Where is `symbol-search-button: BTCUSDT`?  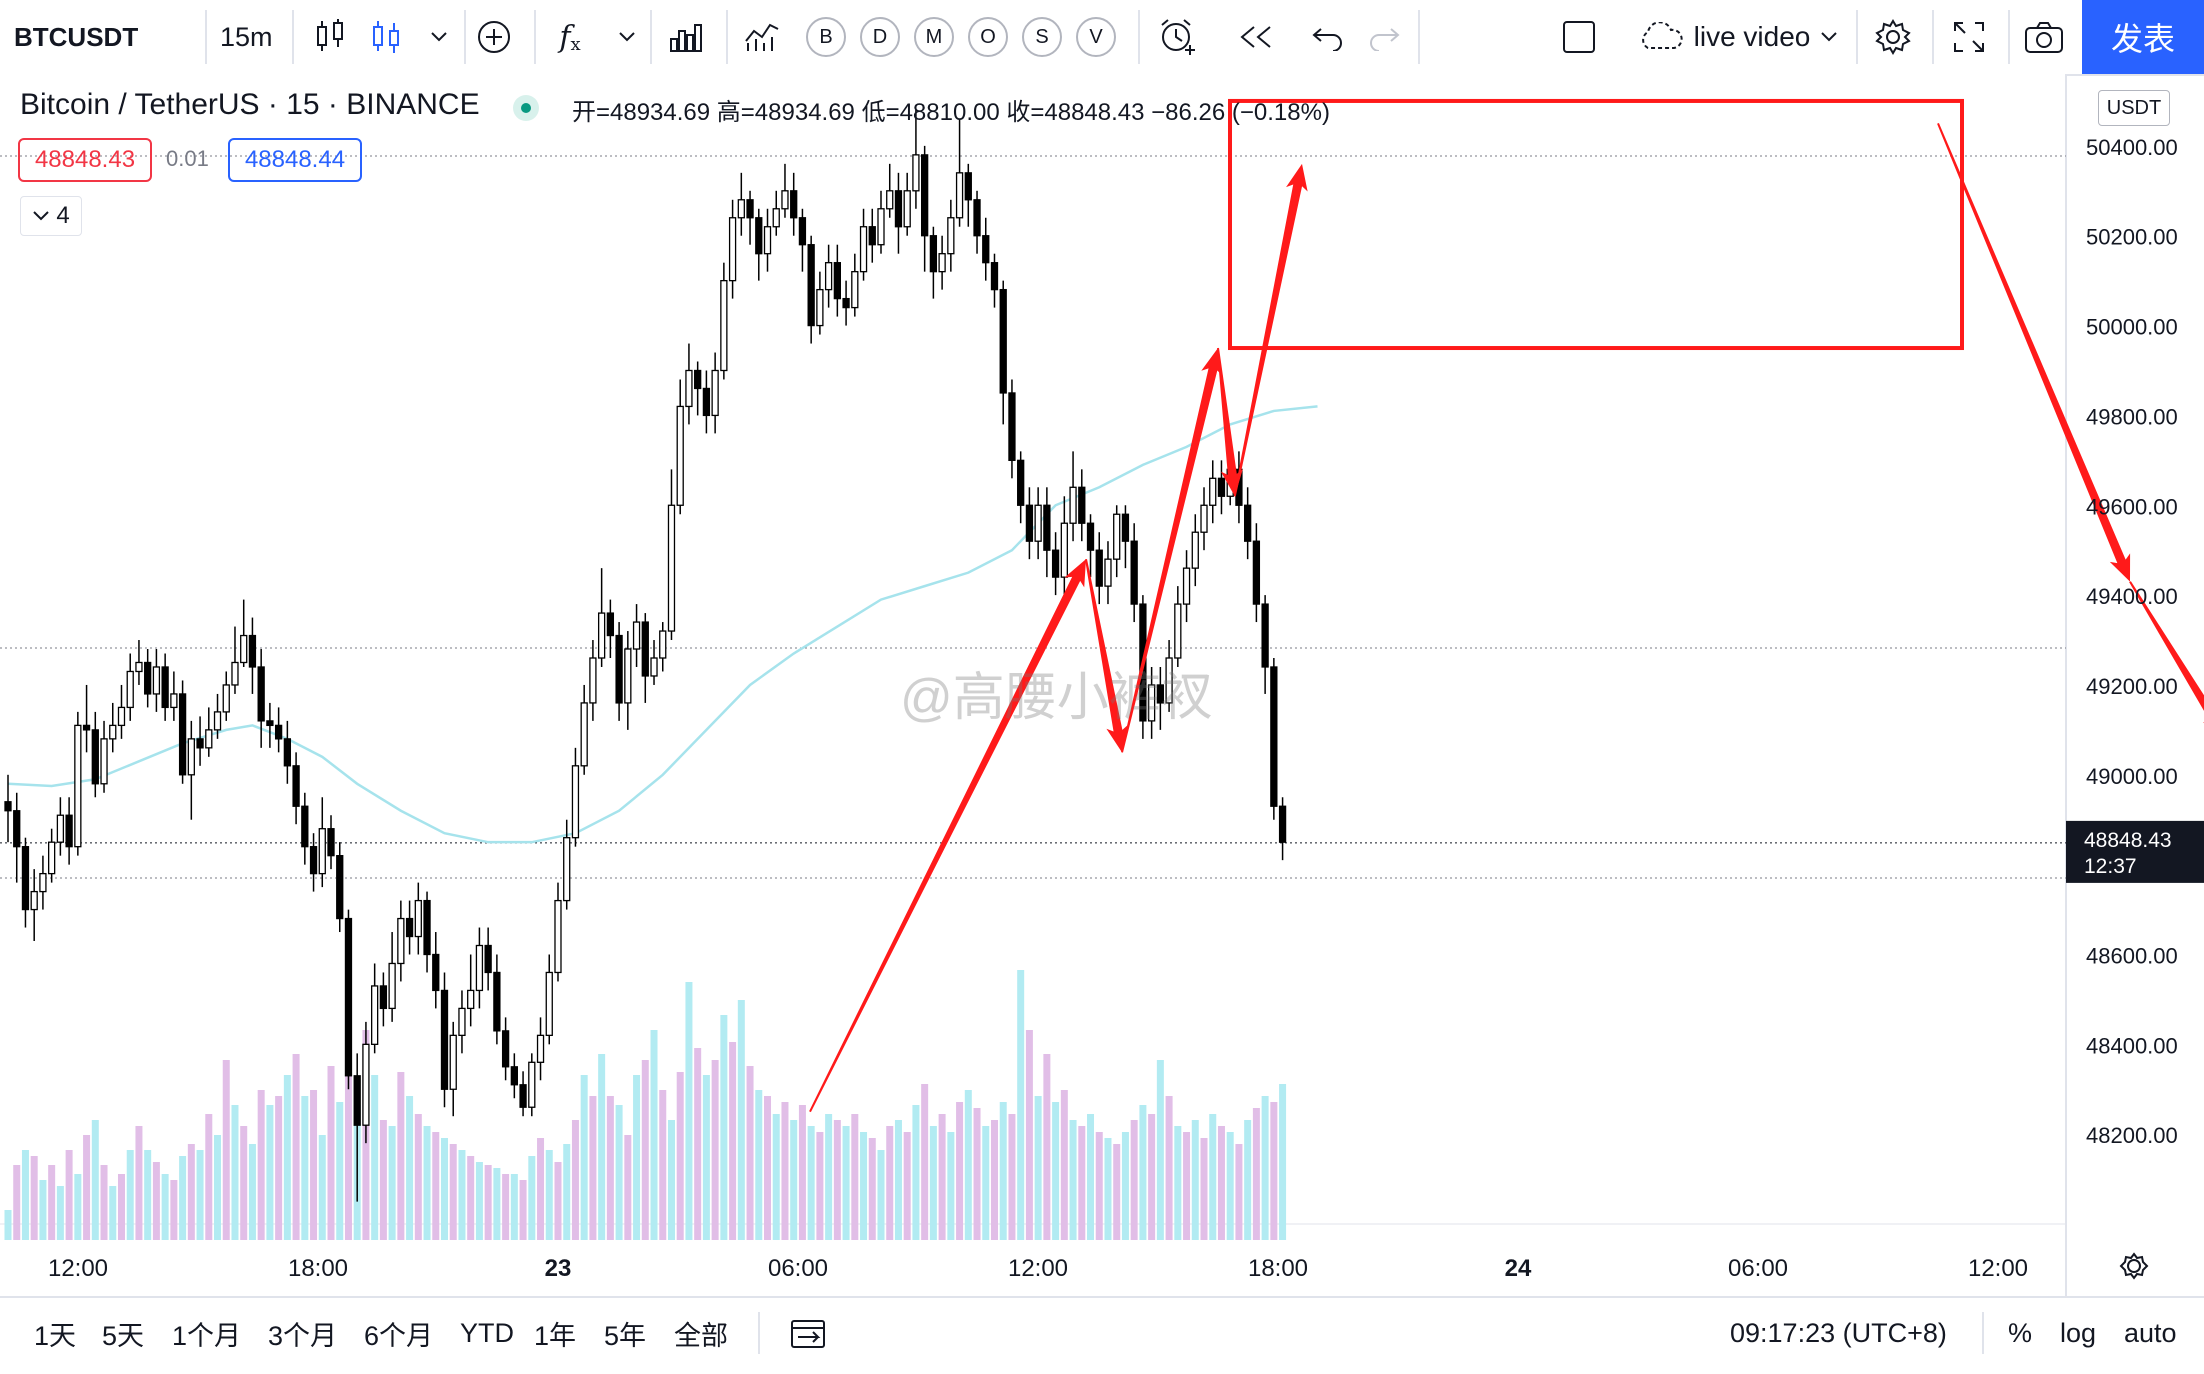
symbol-search-button: BTCUSDT is located at coordinates (76, 37).